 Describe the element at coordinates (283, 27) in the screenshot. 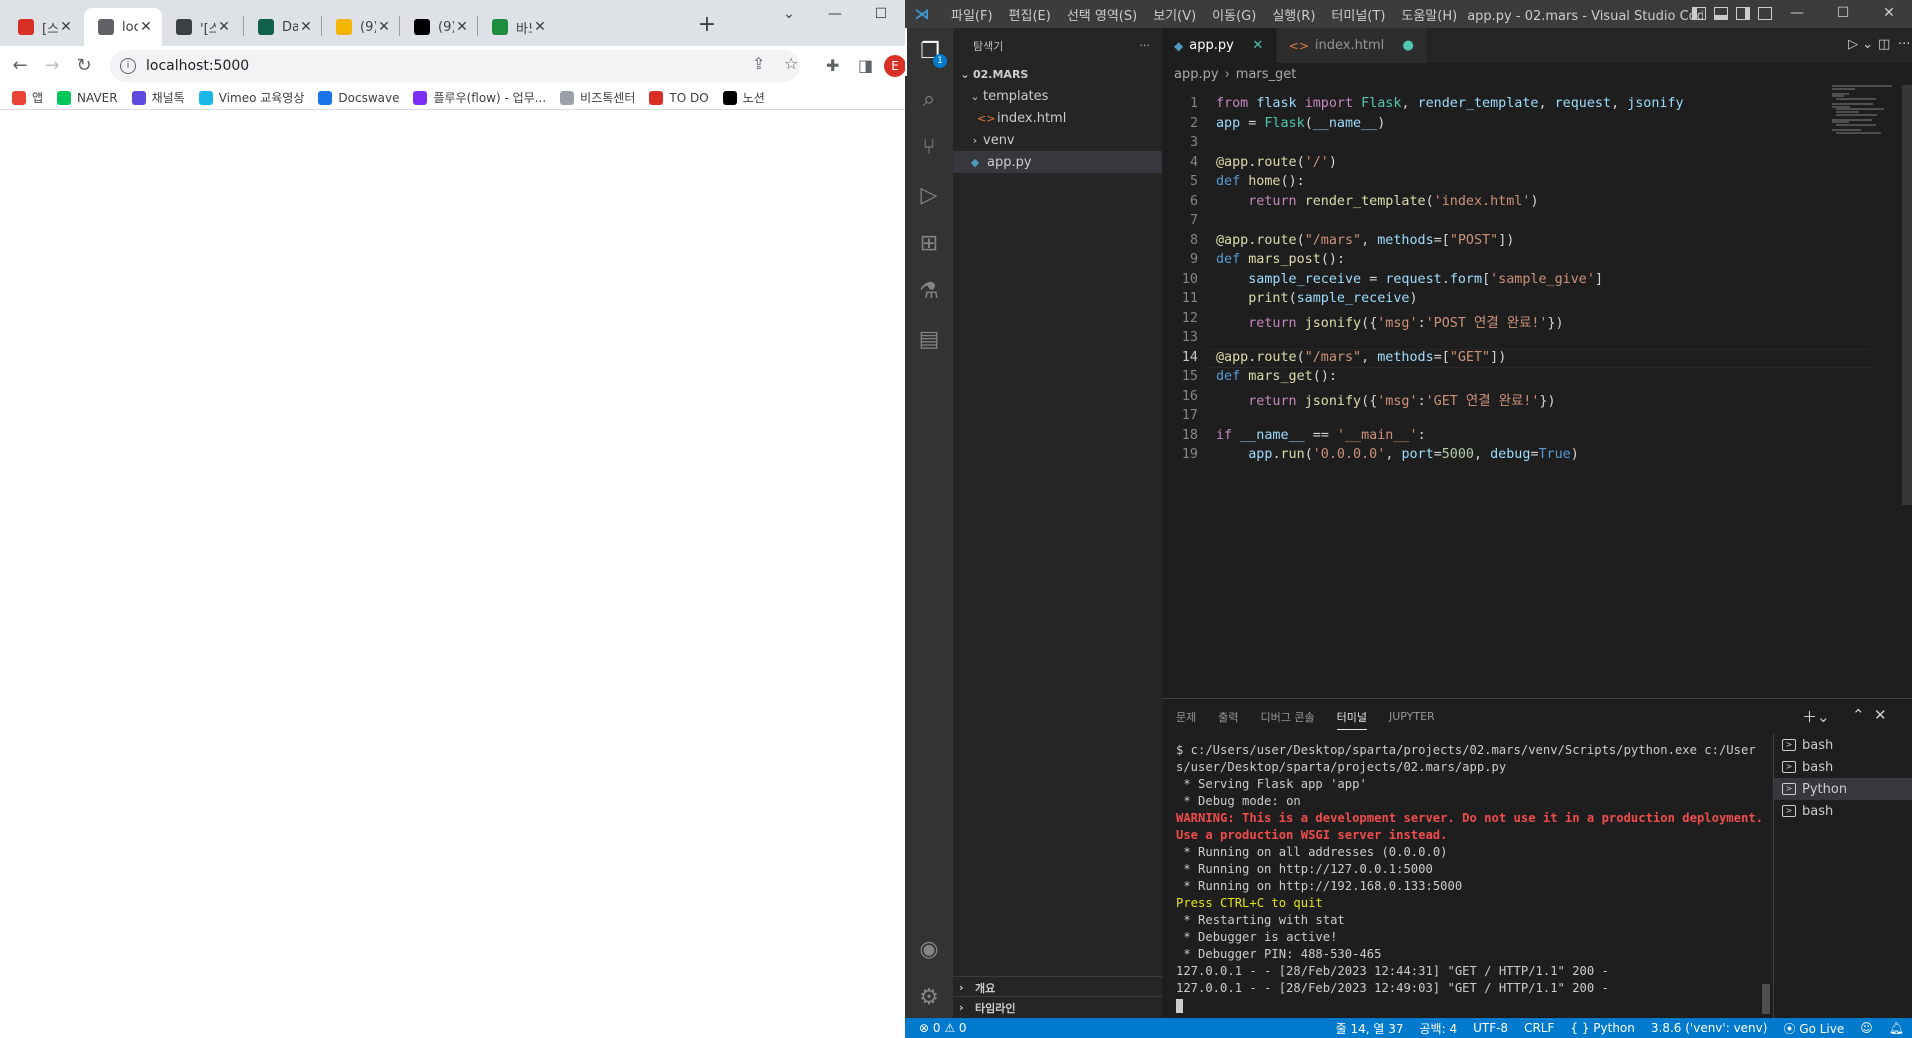

I see `browser-tab: Data✕` at that location.